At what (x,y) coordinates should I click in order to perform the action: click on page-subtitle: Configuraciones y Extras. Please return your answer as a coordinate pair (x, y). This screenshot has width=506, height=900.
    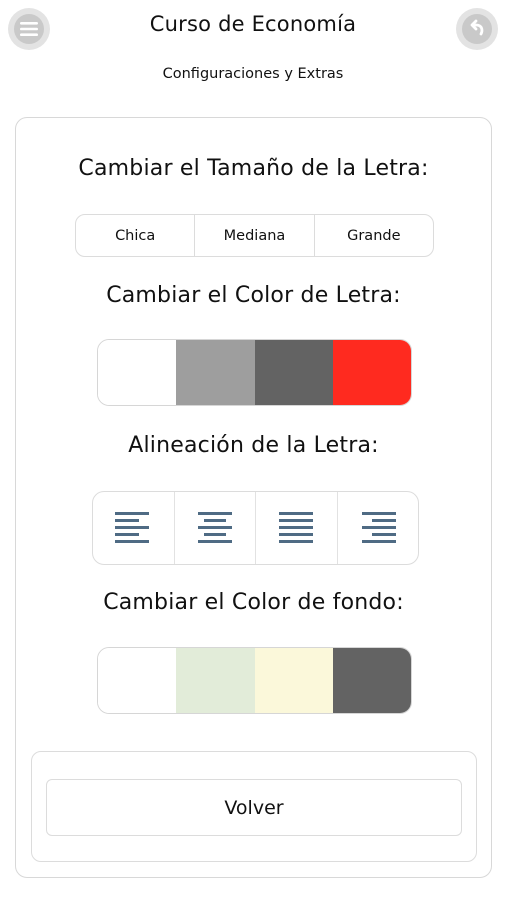
    Looking at the image, I should click on (253, 74).